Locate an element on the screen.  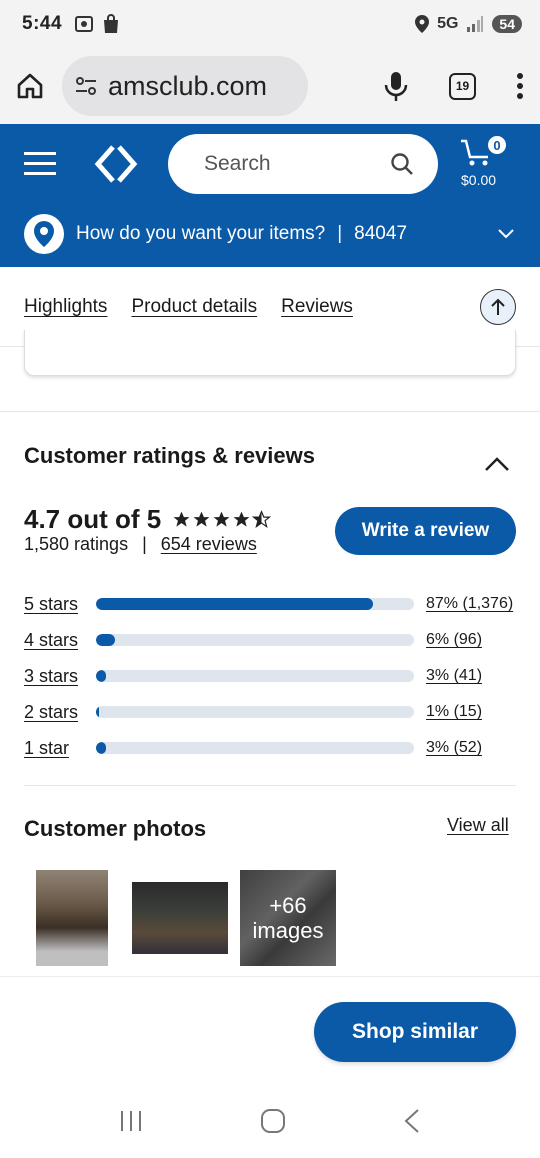
signal-icon is located at coordinates (475, 24).